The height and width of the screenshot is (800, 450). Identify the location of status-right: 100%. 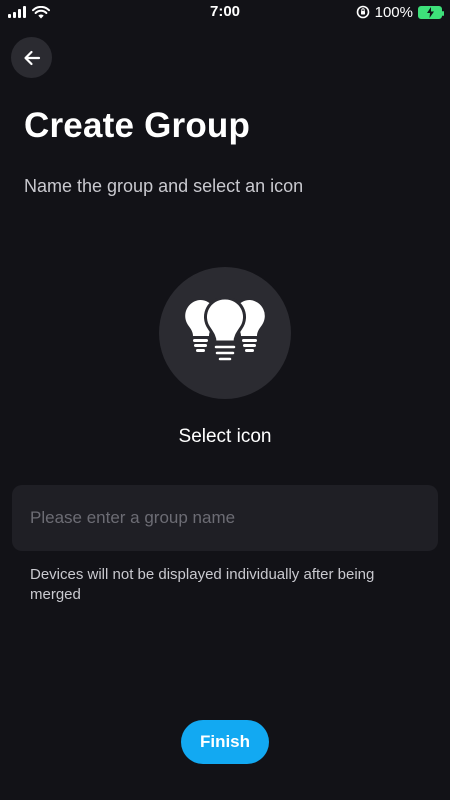
(400, 12).